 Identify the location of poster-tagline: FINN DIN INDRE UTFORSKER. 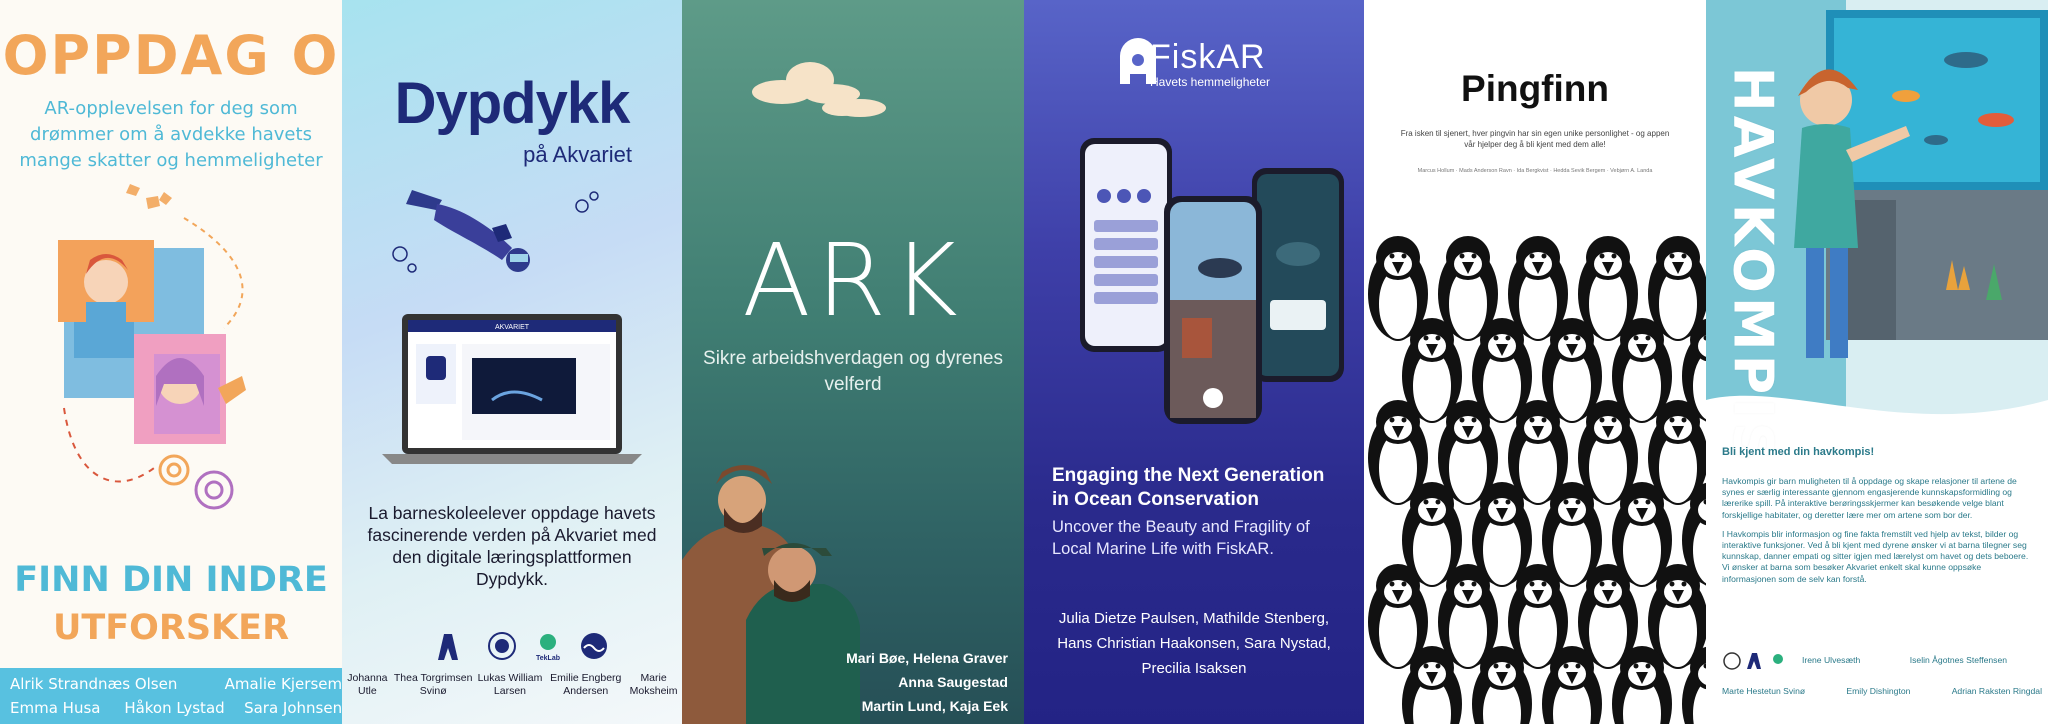
(171, 604).